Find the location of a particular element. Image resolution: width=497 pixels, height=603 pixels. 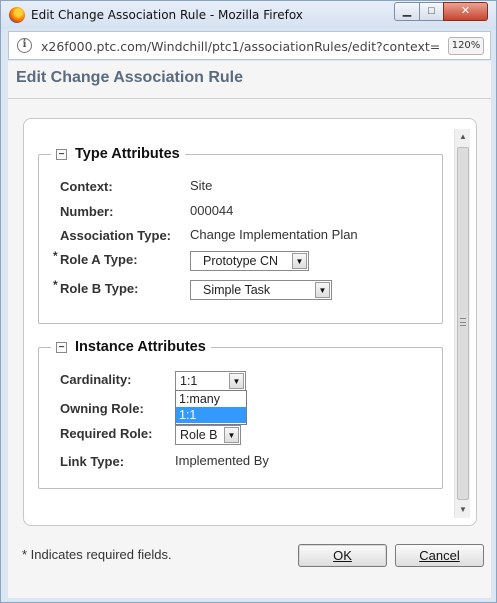

cardinality-dropdown-list: 1:many 1:1 is located at coordinates (211, 407).